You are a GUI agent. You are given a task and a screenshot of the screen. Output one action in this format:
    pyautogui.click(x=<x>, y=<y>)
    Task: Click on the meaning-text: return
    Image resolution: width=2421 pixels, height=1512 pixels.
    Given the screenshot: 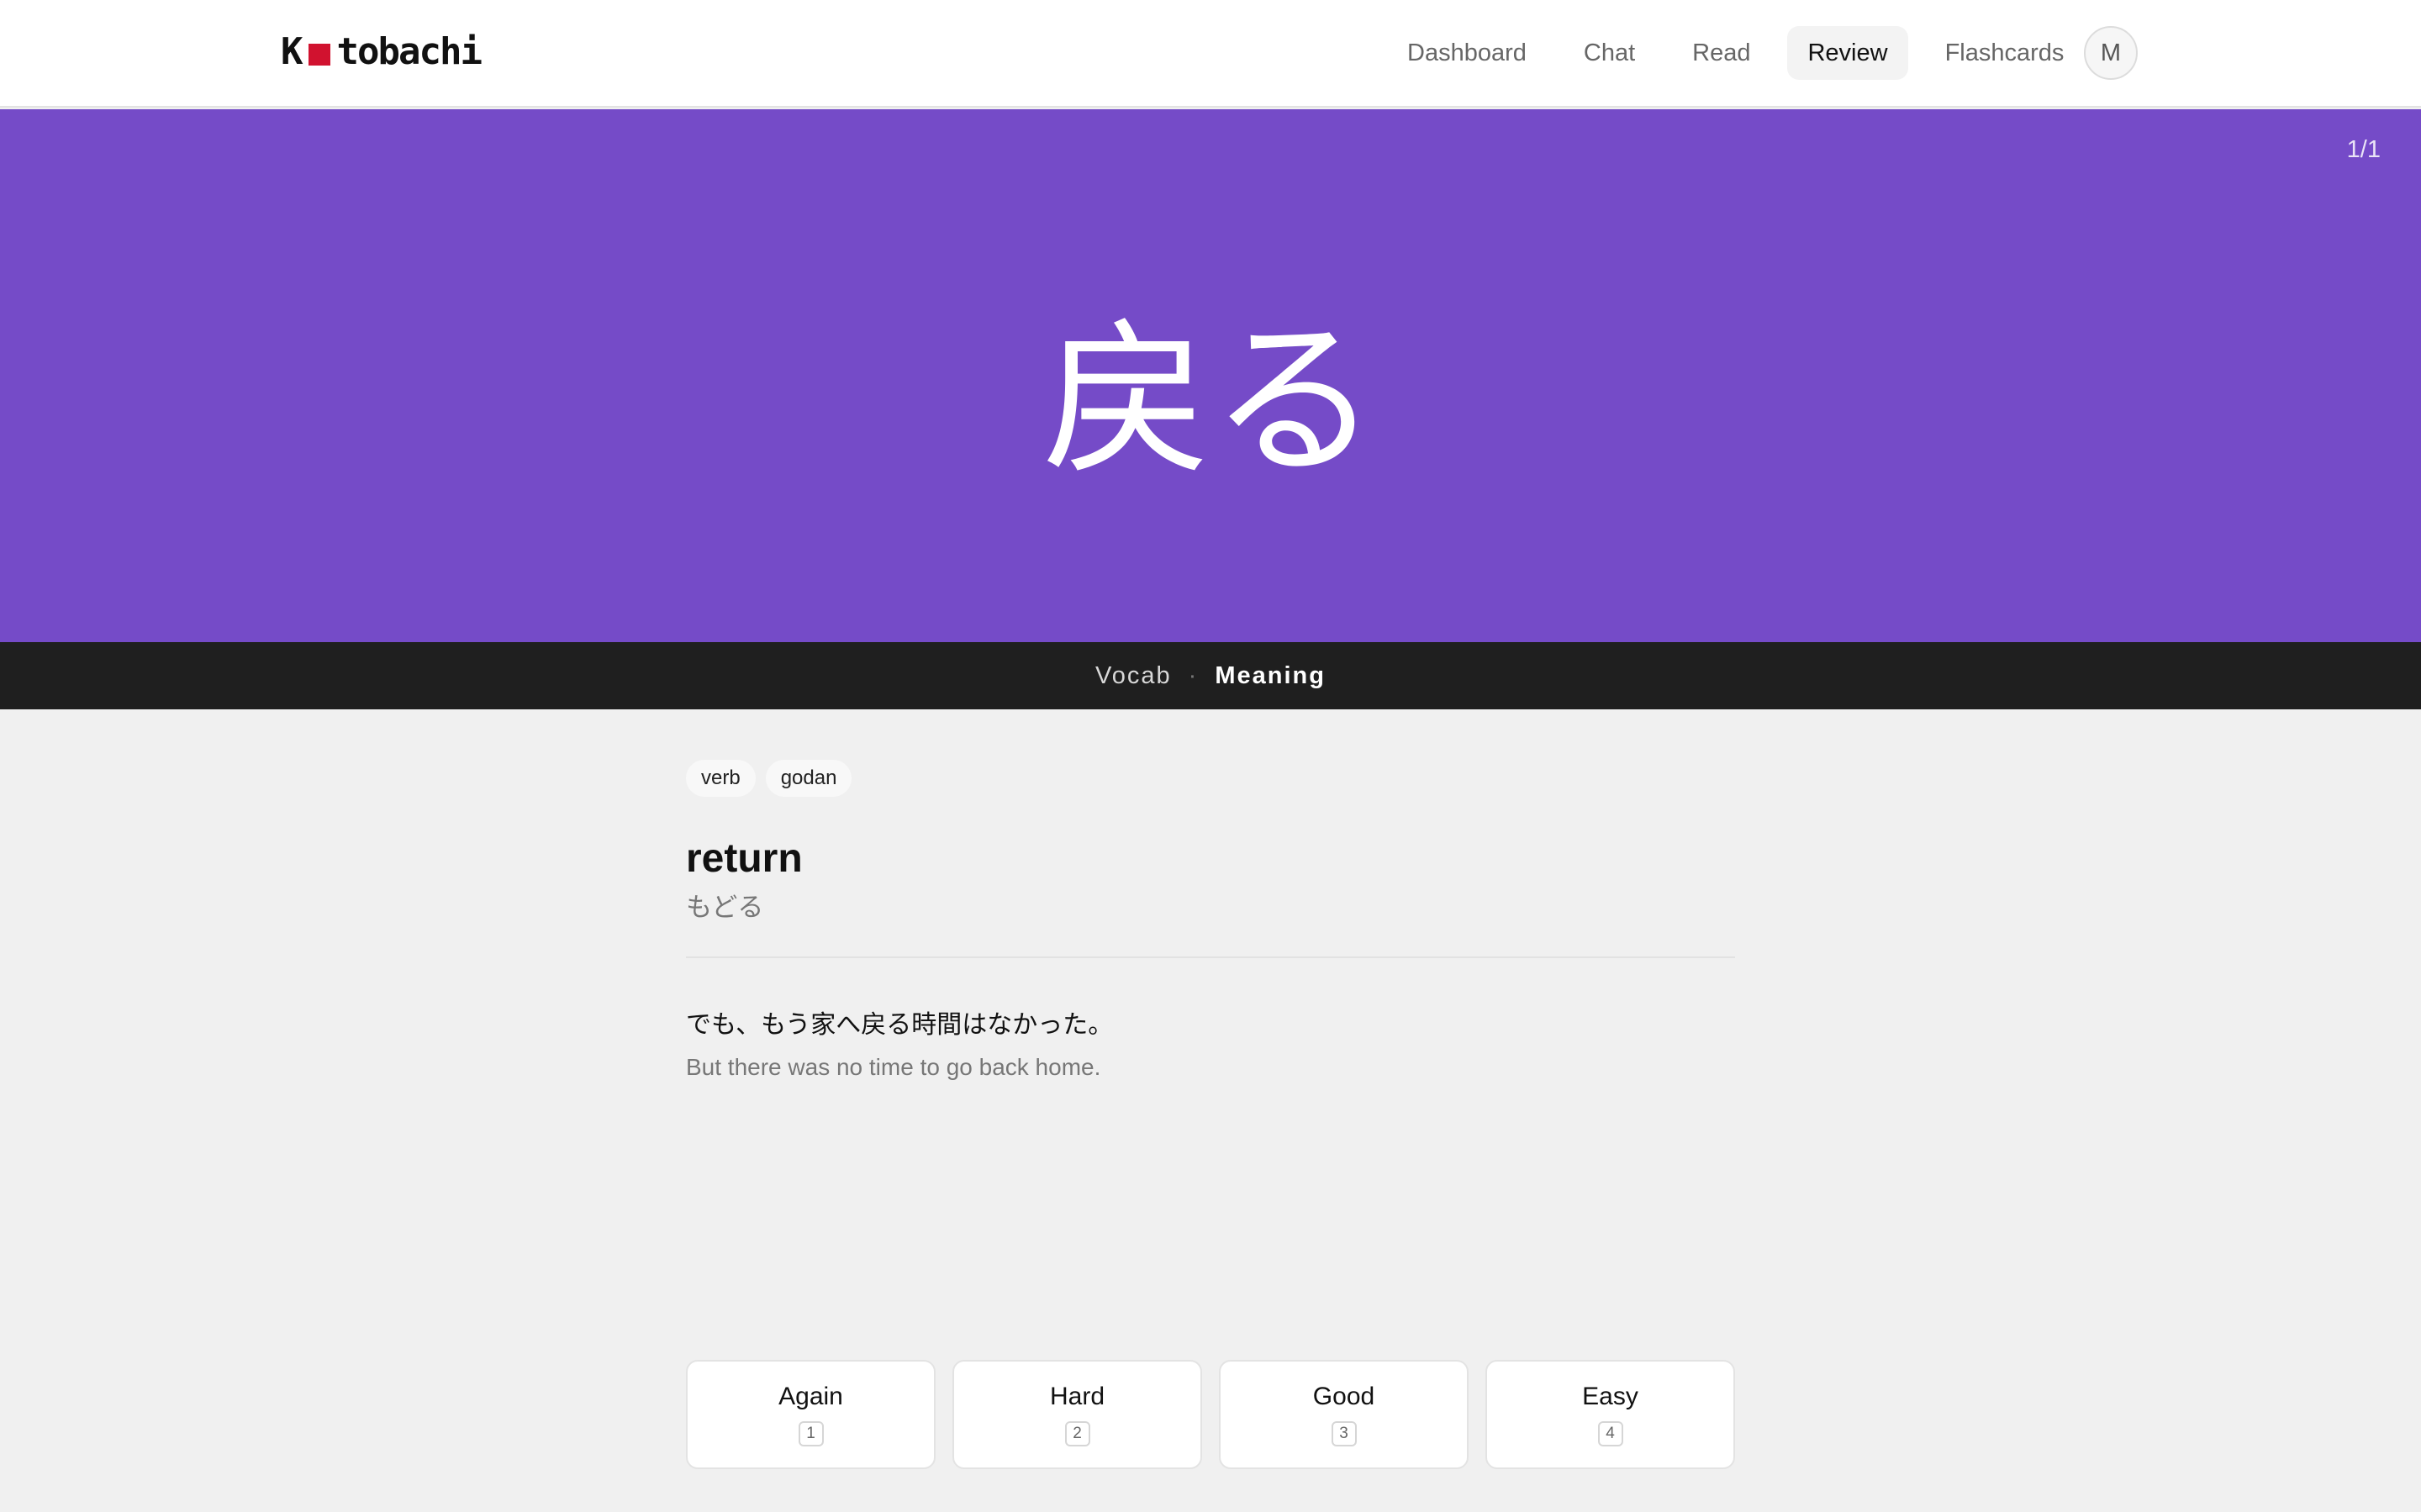 What is the action you would take?
    pyautogui.click(x=744, y=859)
    